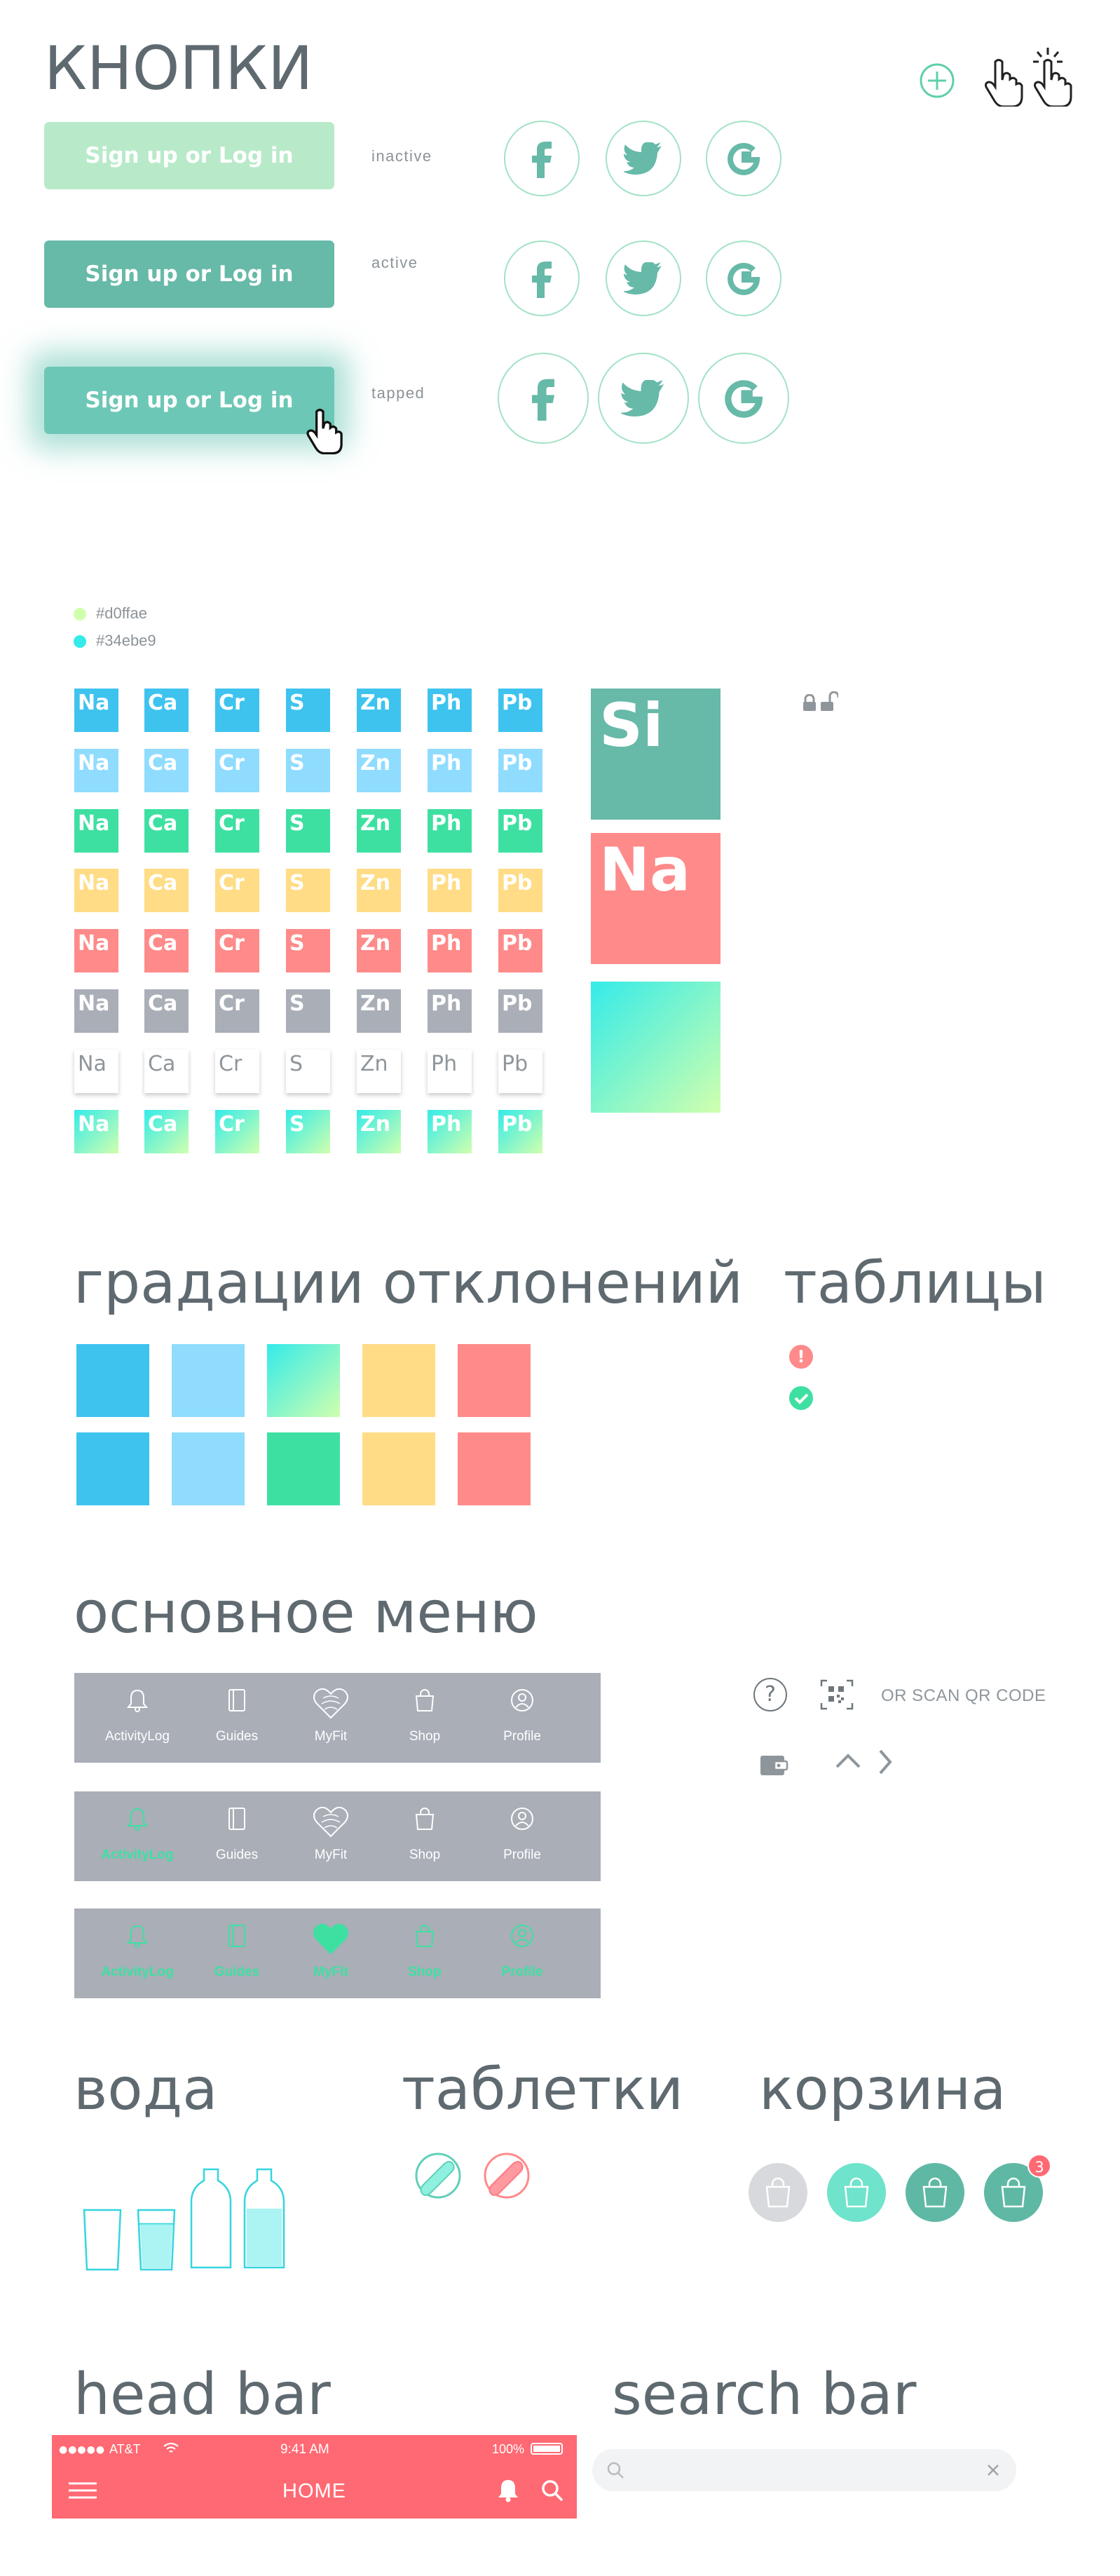  What do you see at coordinates (937, 81) in the screenshot?
I see `plus-circle-icon` at bounding box center [937, 81].